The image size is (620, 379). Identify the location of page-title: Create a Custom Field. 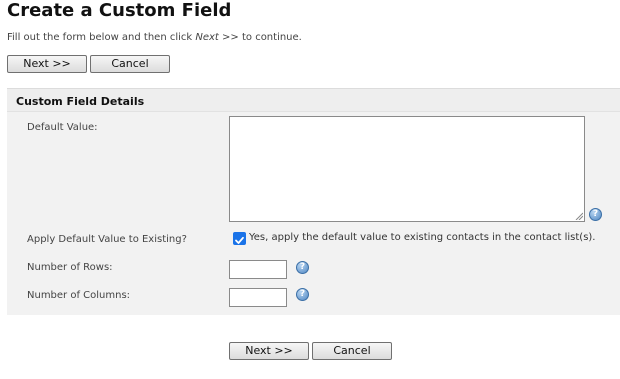
(119, 10).